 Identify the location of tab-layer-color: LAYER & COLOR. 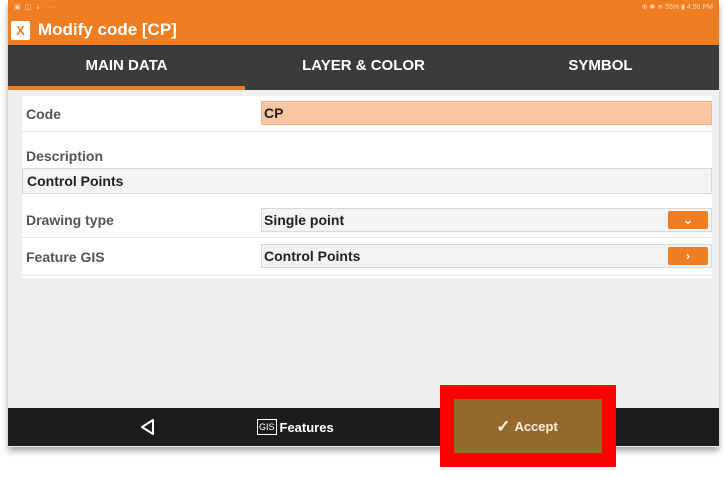
(363, 67).